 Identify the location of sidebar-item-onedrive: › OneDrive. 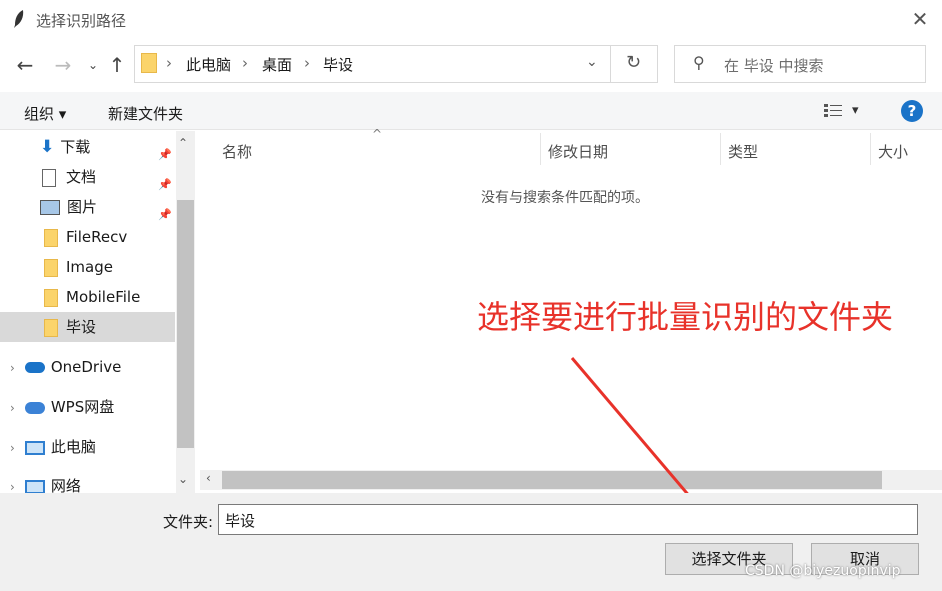
(87, 367).